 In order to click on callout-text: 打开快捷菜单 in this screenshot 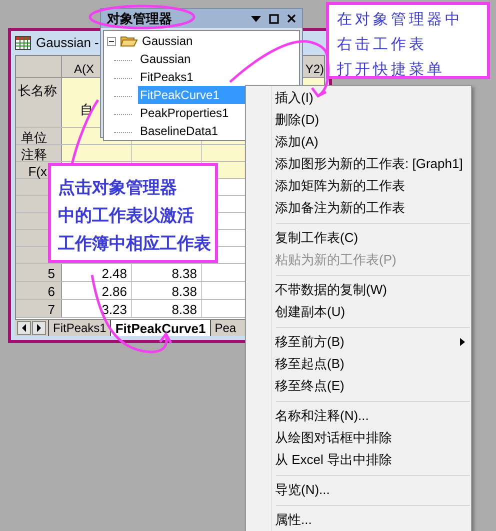, I will do `click(391, 70)`.